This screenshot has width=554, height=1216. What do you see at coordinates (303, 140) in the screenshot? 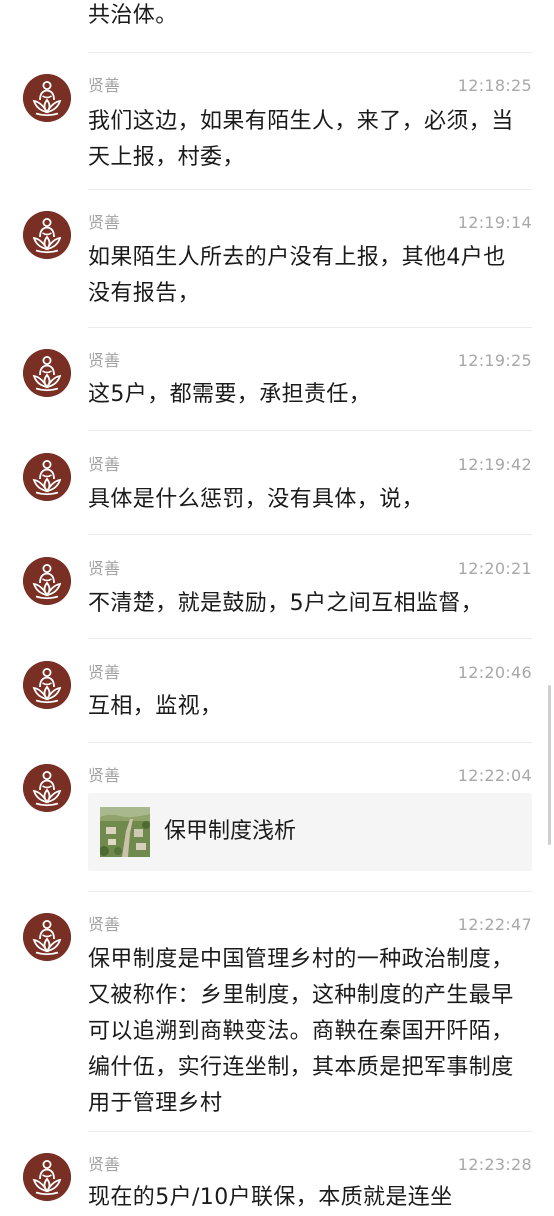
I see `message-text: 我们这边，如果有陌生人，来了，必须，当天上报，村委，` at bounding box center [303, 140].